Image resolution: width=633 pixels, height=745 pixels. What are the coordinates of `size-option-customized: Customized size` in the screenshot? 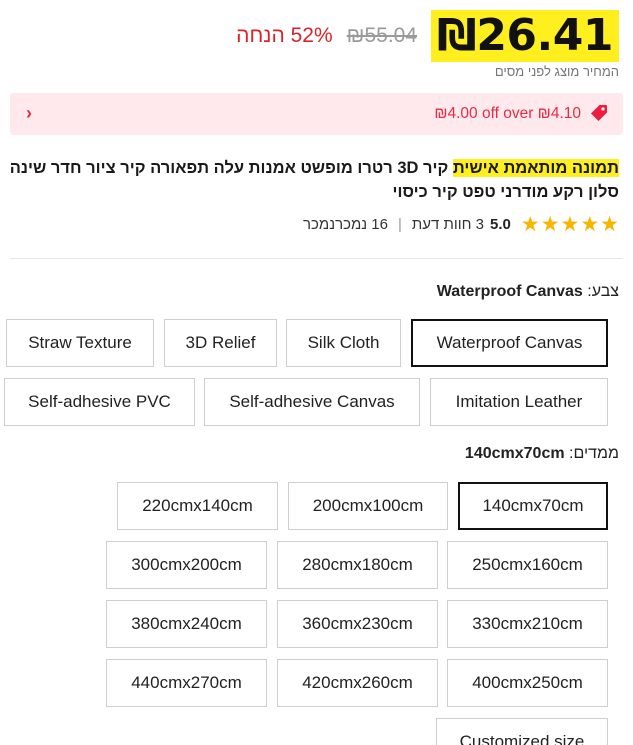 It's located at (522, 731).